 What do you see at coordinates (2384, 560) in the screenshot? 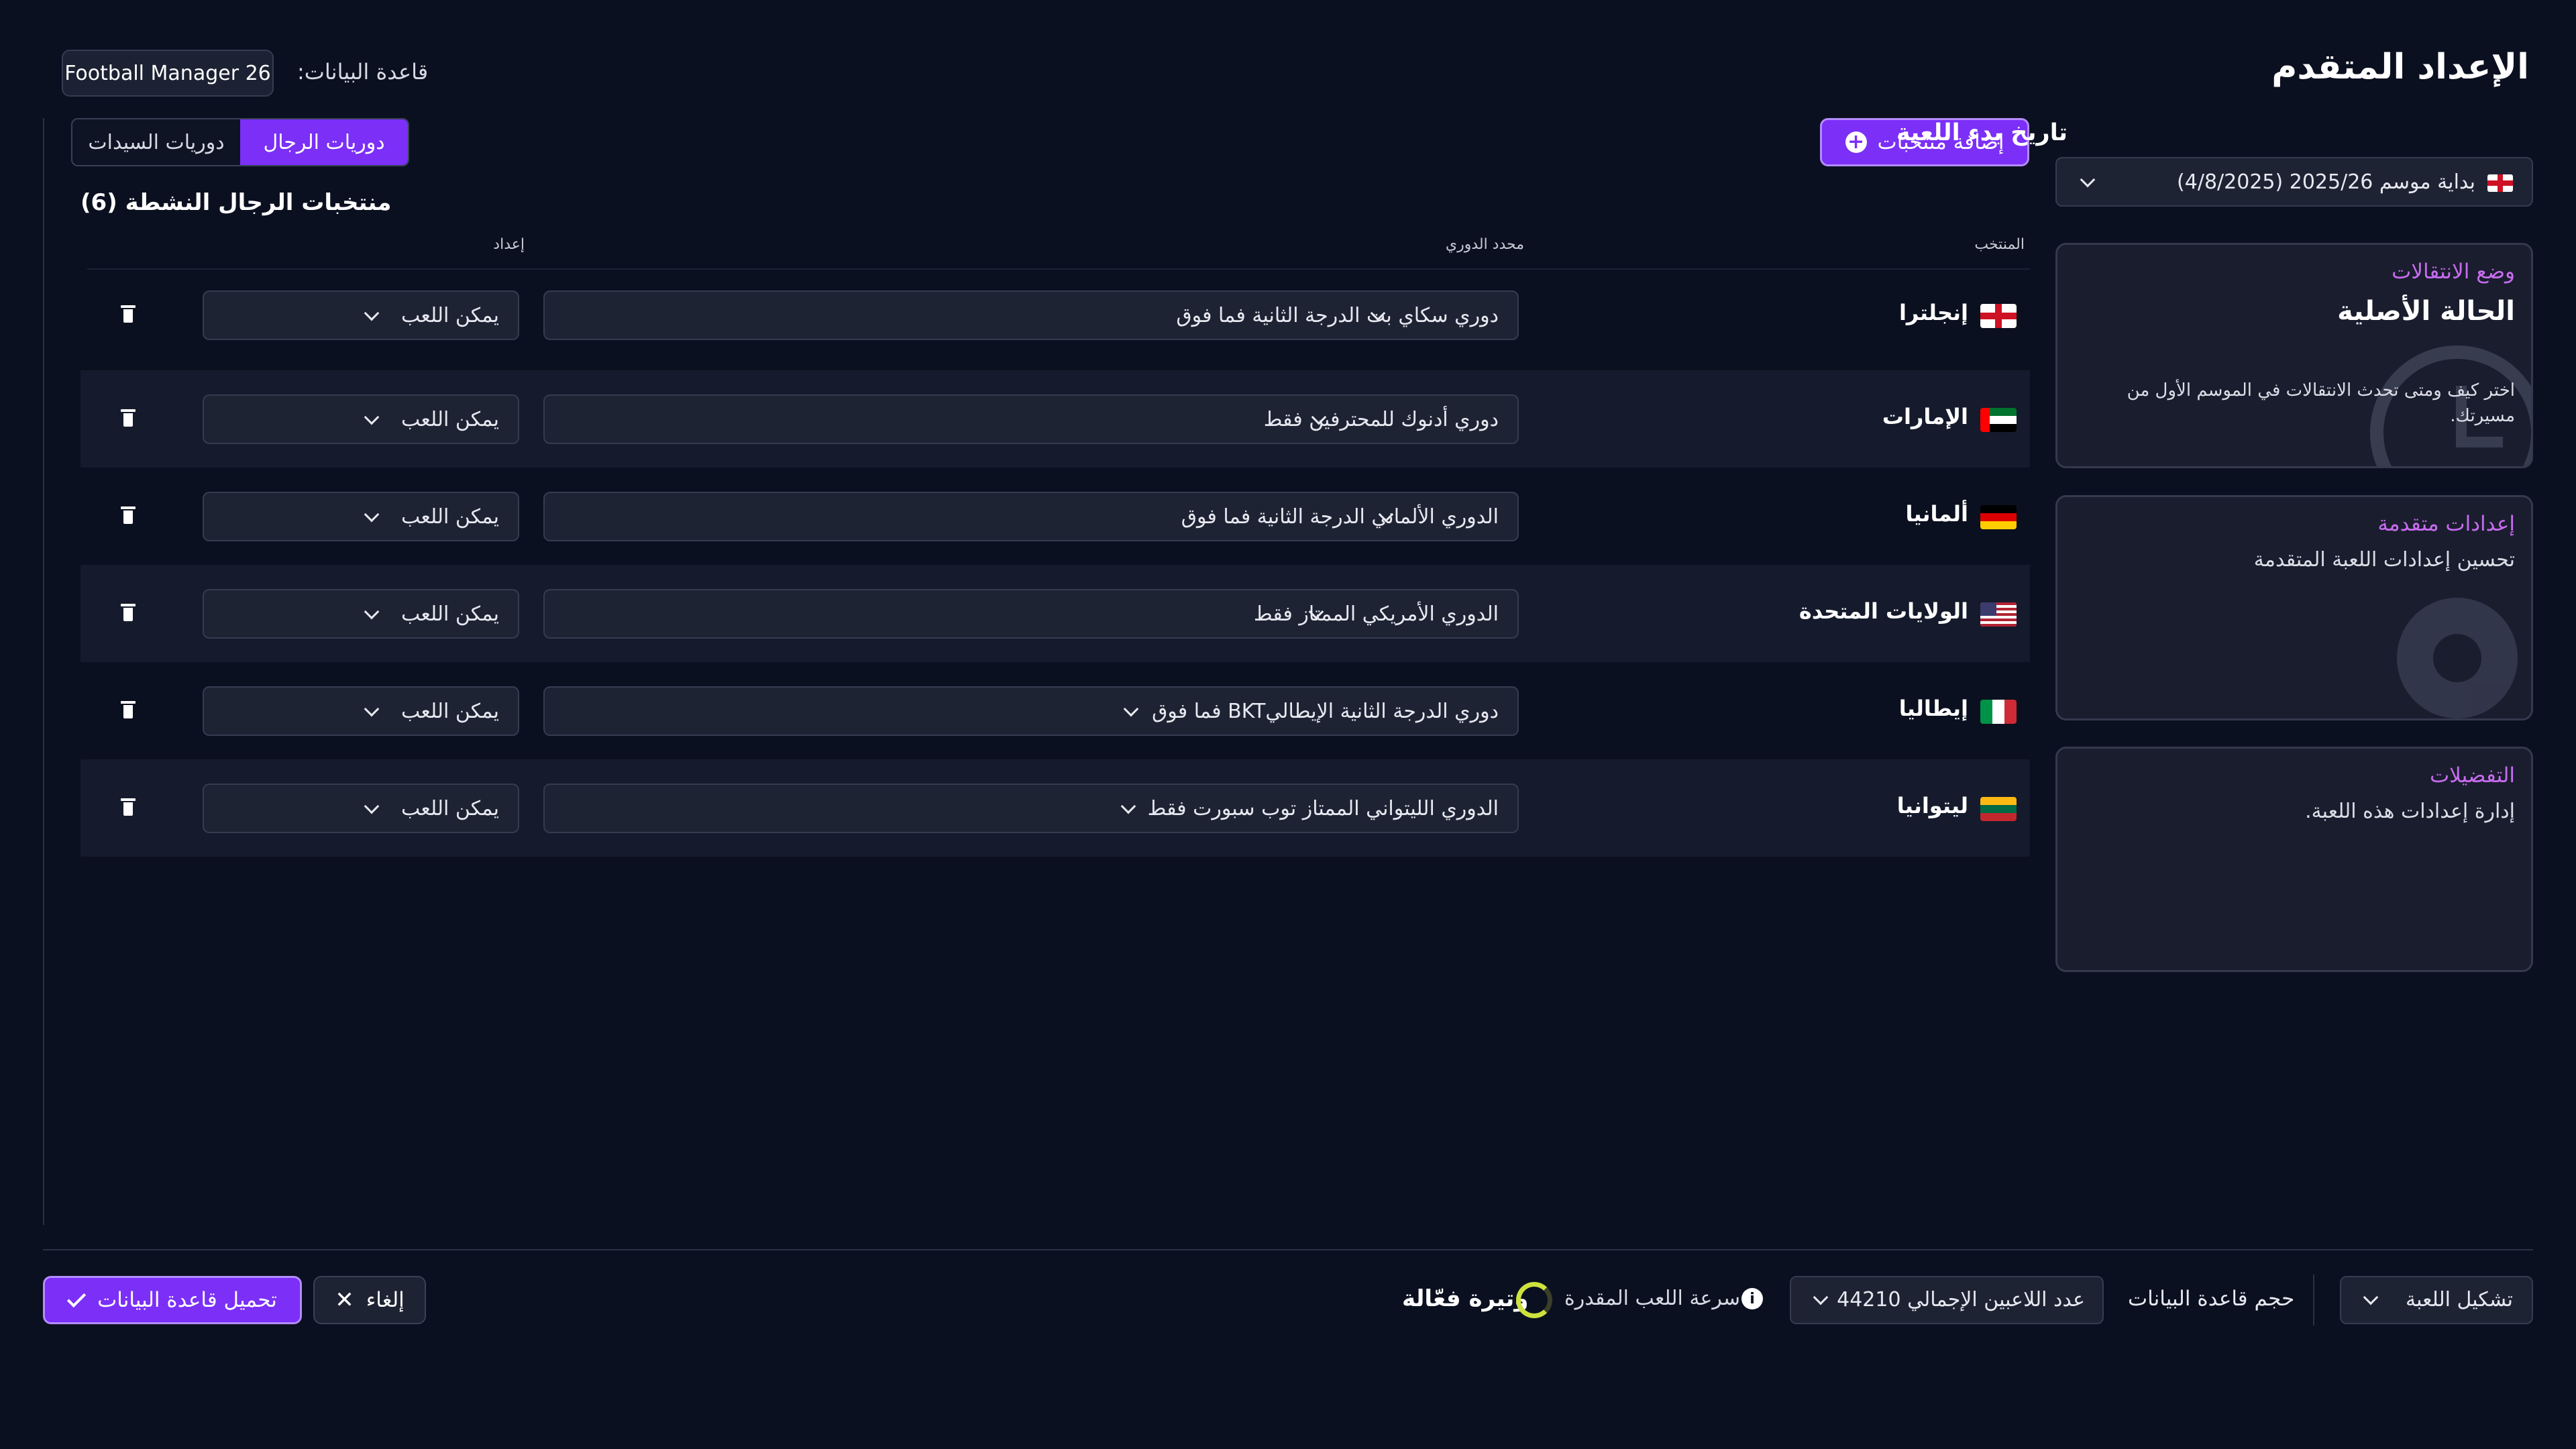
I see `advanced-card-description: تحسين إعدادات اللعبة المتقدمة` at bounding box center [2384, 560].